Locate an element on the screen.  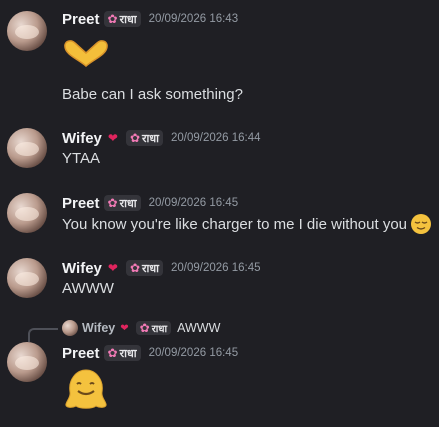
relieved-face-emoji is located at coordinates (421, 224).